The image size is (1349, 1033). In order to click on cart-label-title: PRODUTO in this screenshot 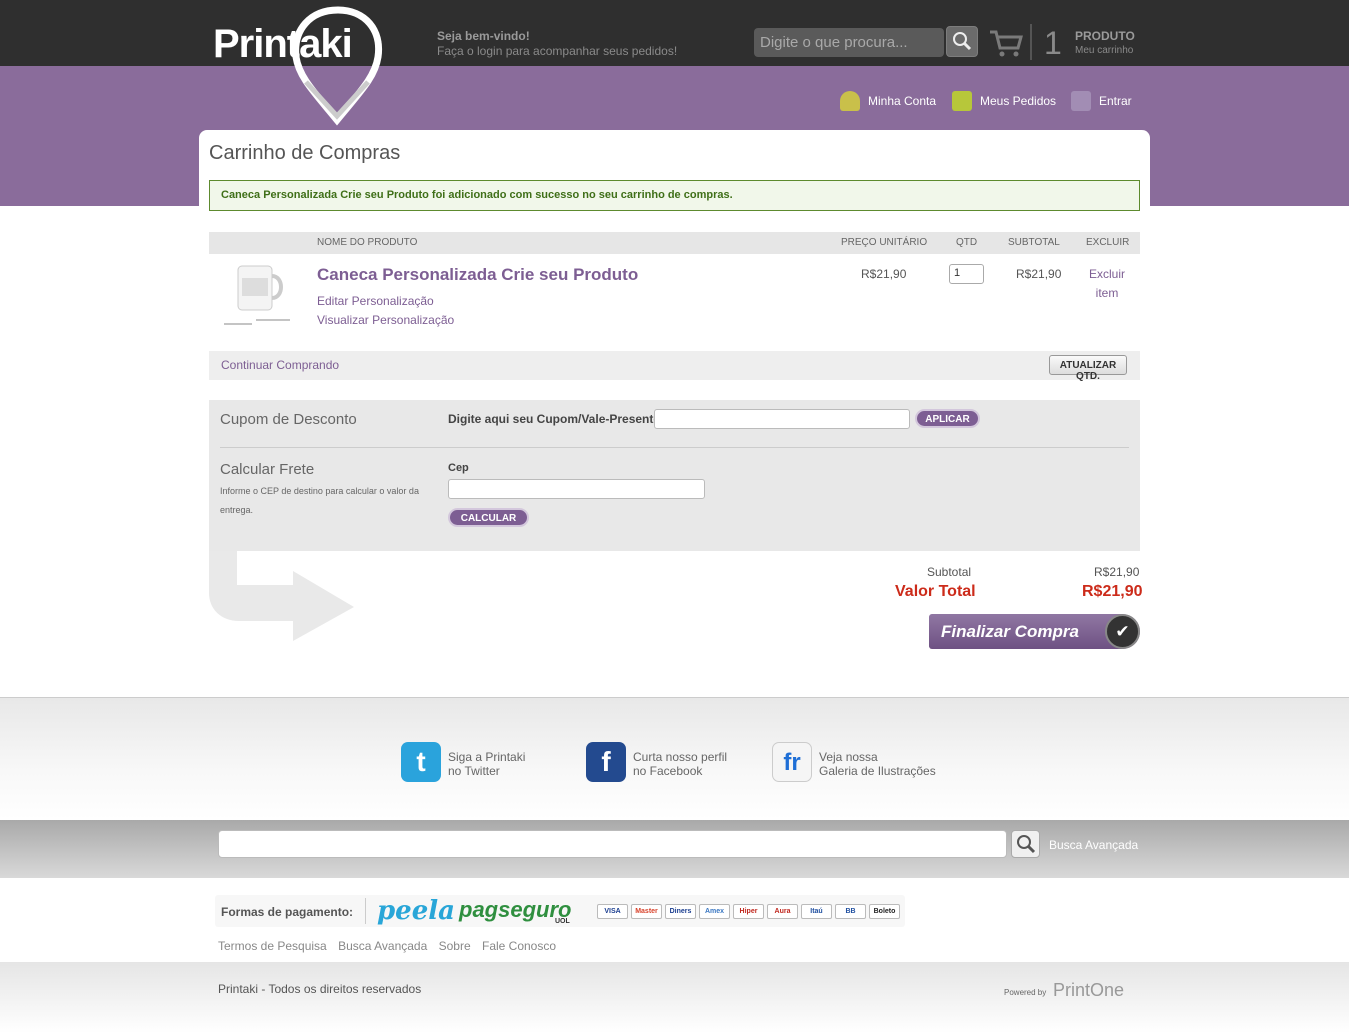, I will do `click(1105, 36)`.